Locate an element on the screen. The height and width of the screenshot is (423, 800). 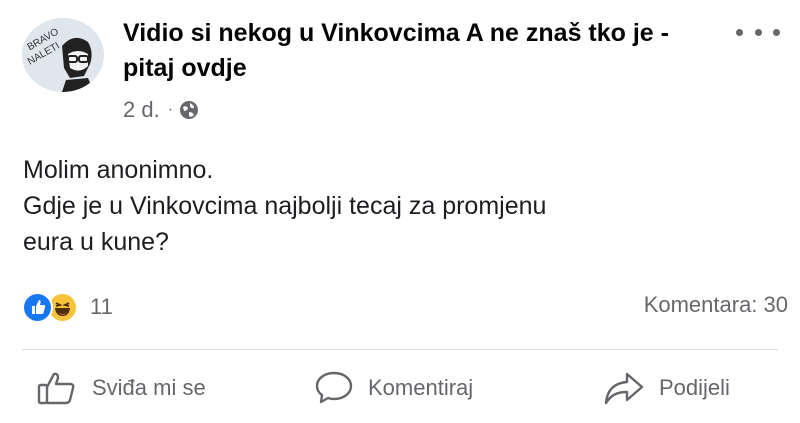
thumbs-up-icon is located at coordinates (56, 388).